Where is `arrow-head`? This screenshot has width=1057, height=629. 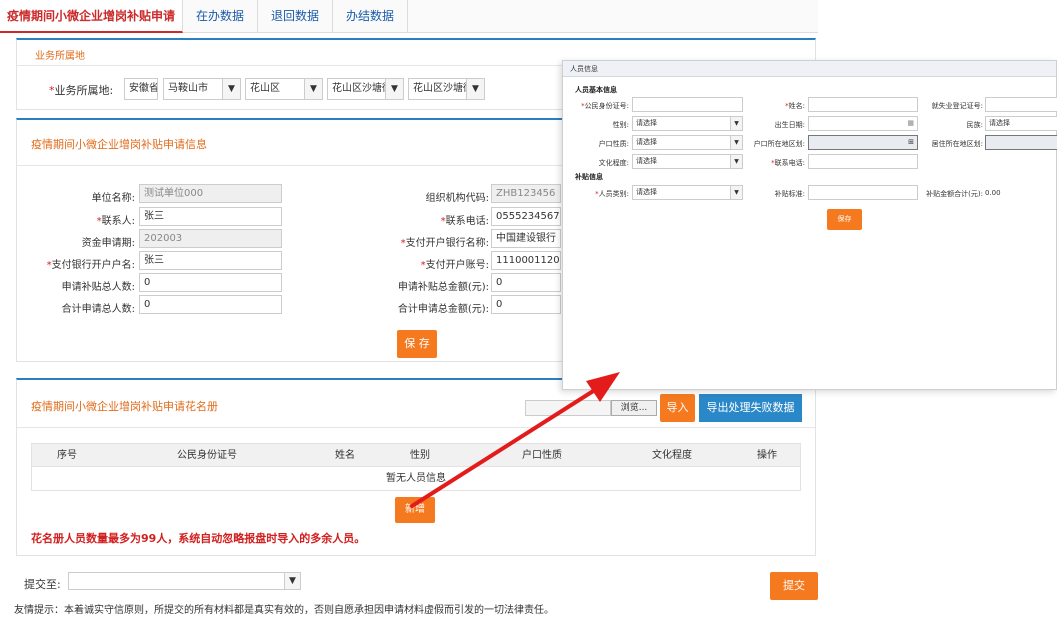
arrow-head is located at coordinates (603, 387).